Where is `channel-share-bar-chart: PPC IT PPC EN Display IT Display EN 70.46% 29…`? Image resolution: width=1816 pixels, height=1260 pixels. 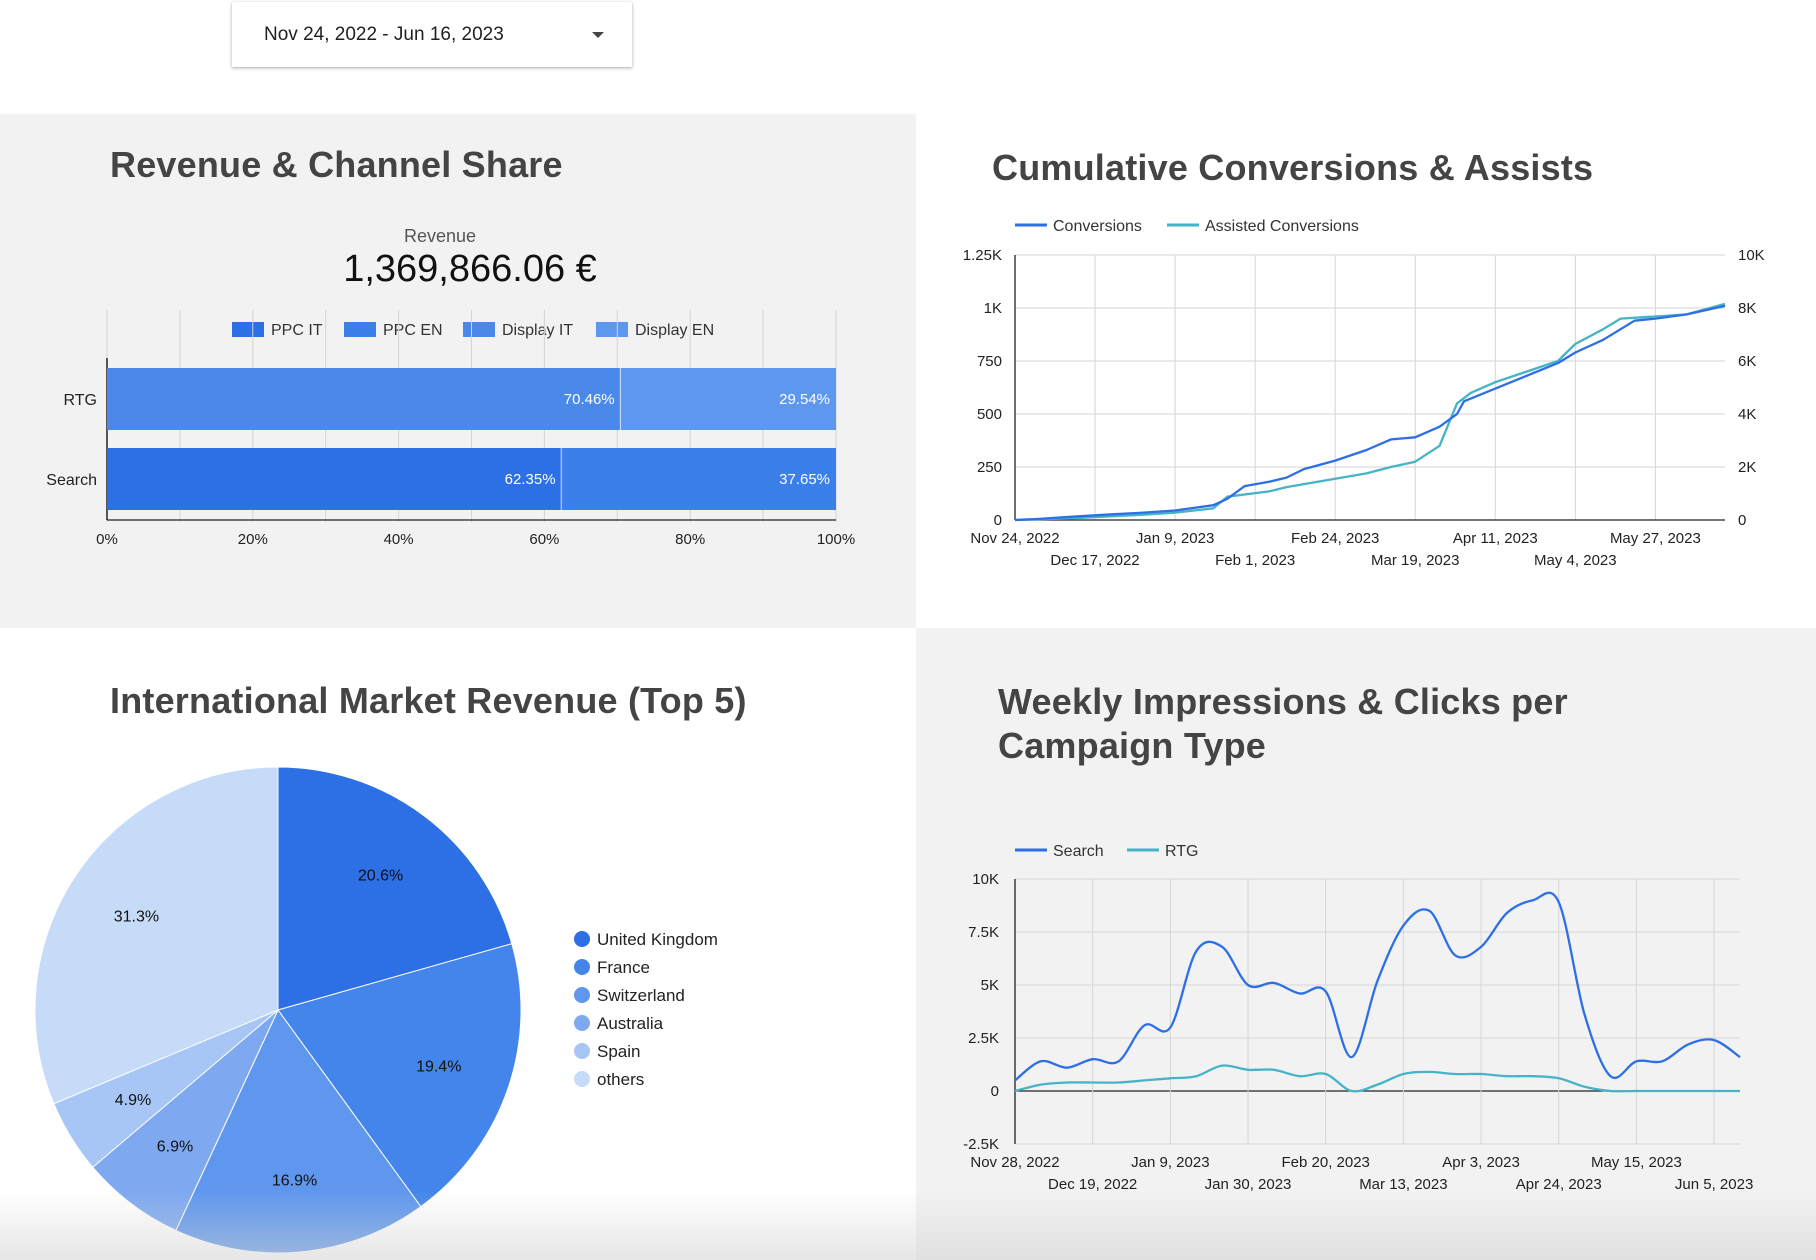 channel-share-bar-chart: PPC IT PPC EN Display IT Display EN 70.46% 29… is located at coordinates (450, 429).